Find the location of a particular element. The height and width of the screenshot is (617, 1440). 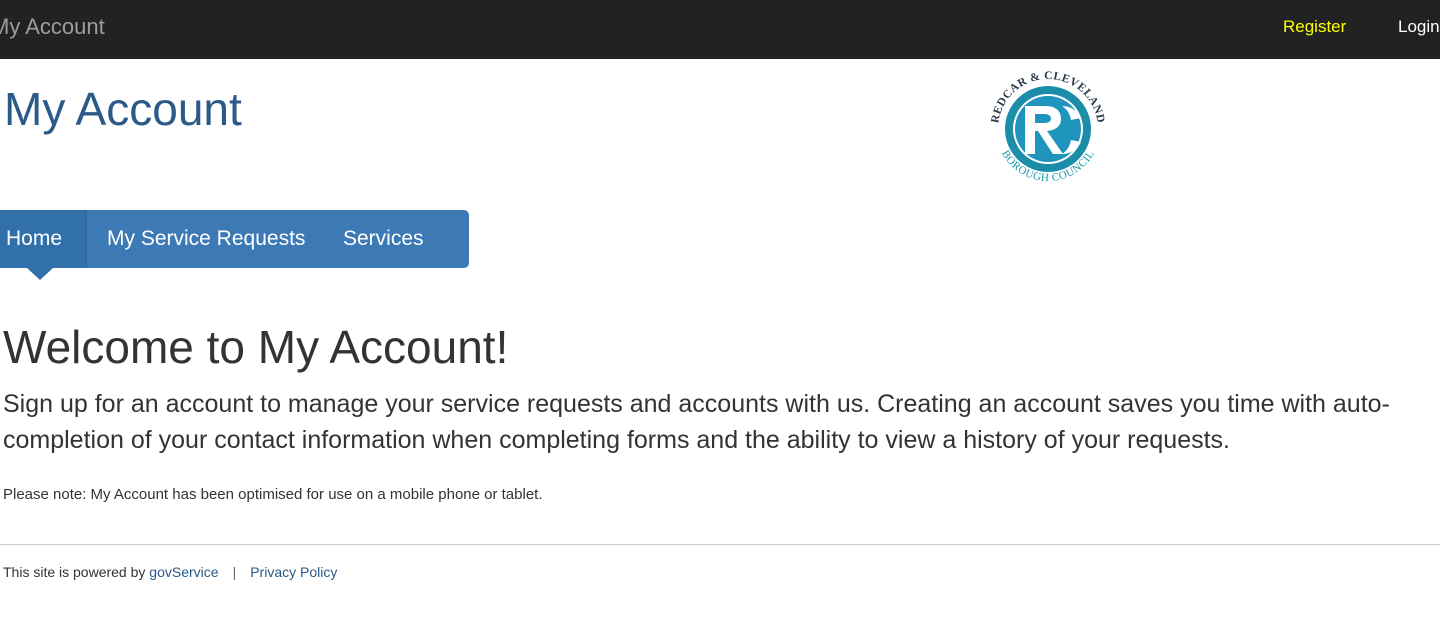

login-link: Login is located at coordinates (1419, 27).